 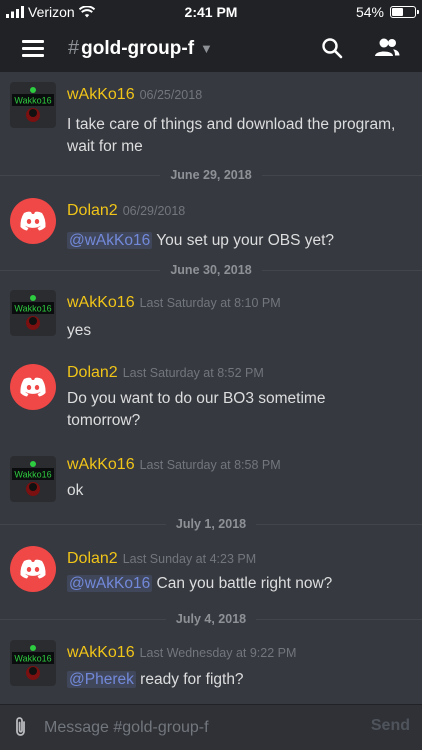 What do you see at coordinates (218, 653) in the screenshot?
I see `timestamp: Last Wednesday at 9:22 PM` at bounding box center [218, 653].